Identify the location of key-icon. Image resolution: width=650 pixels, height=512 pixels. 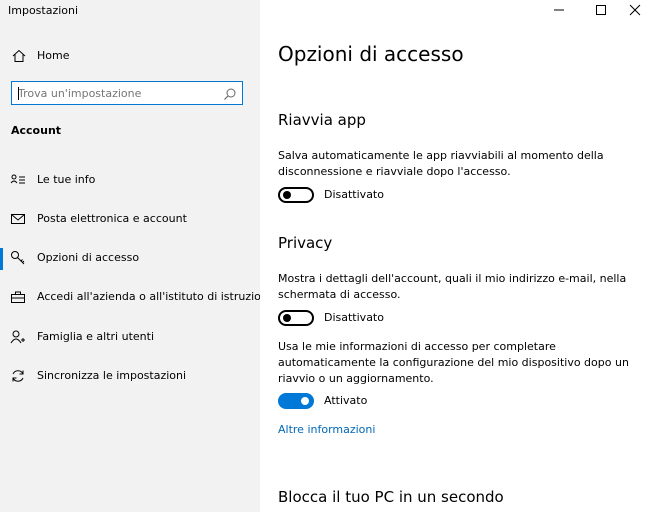
(18, 258).